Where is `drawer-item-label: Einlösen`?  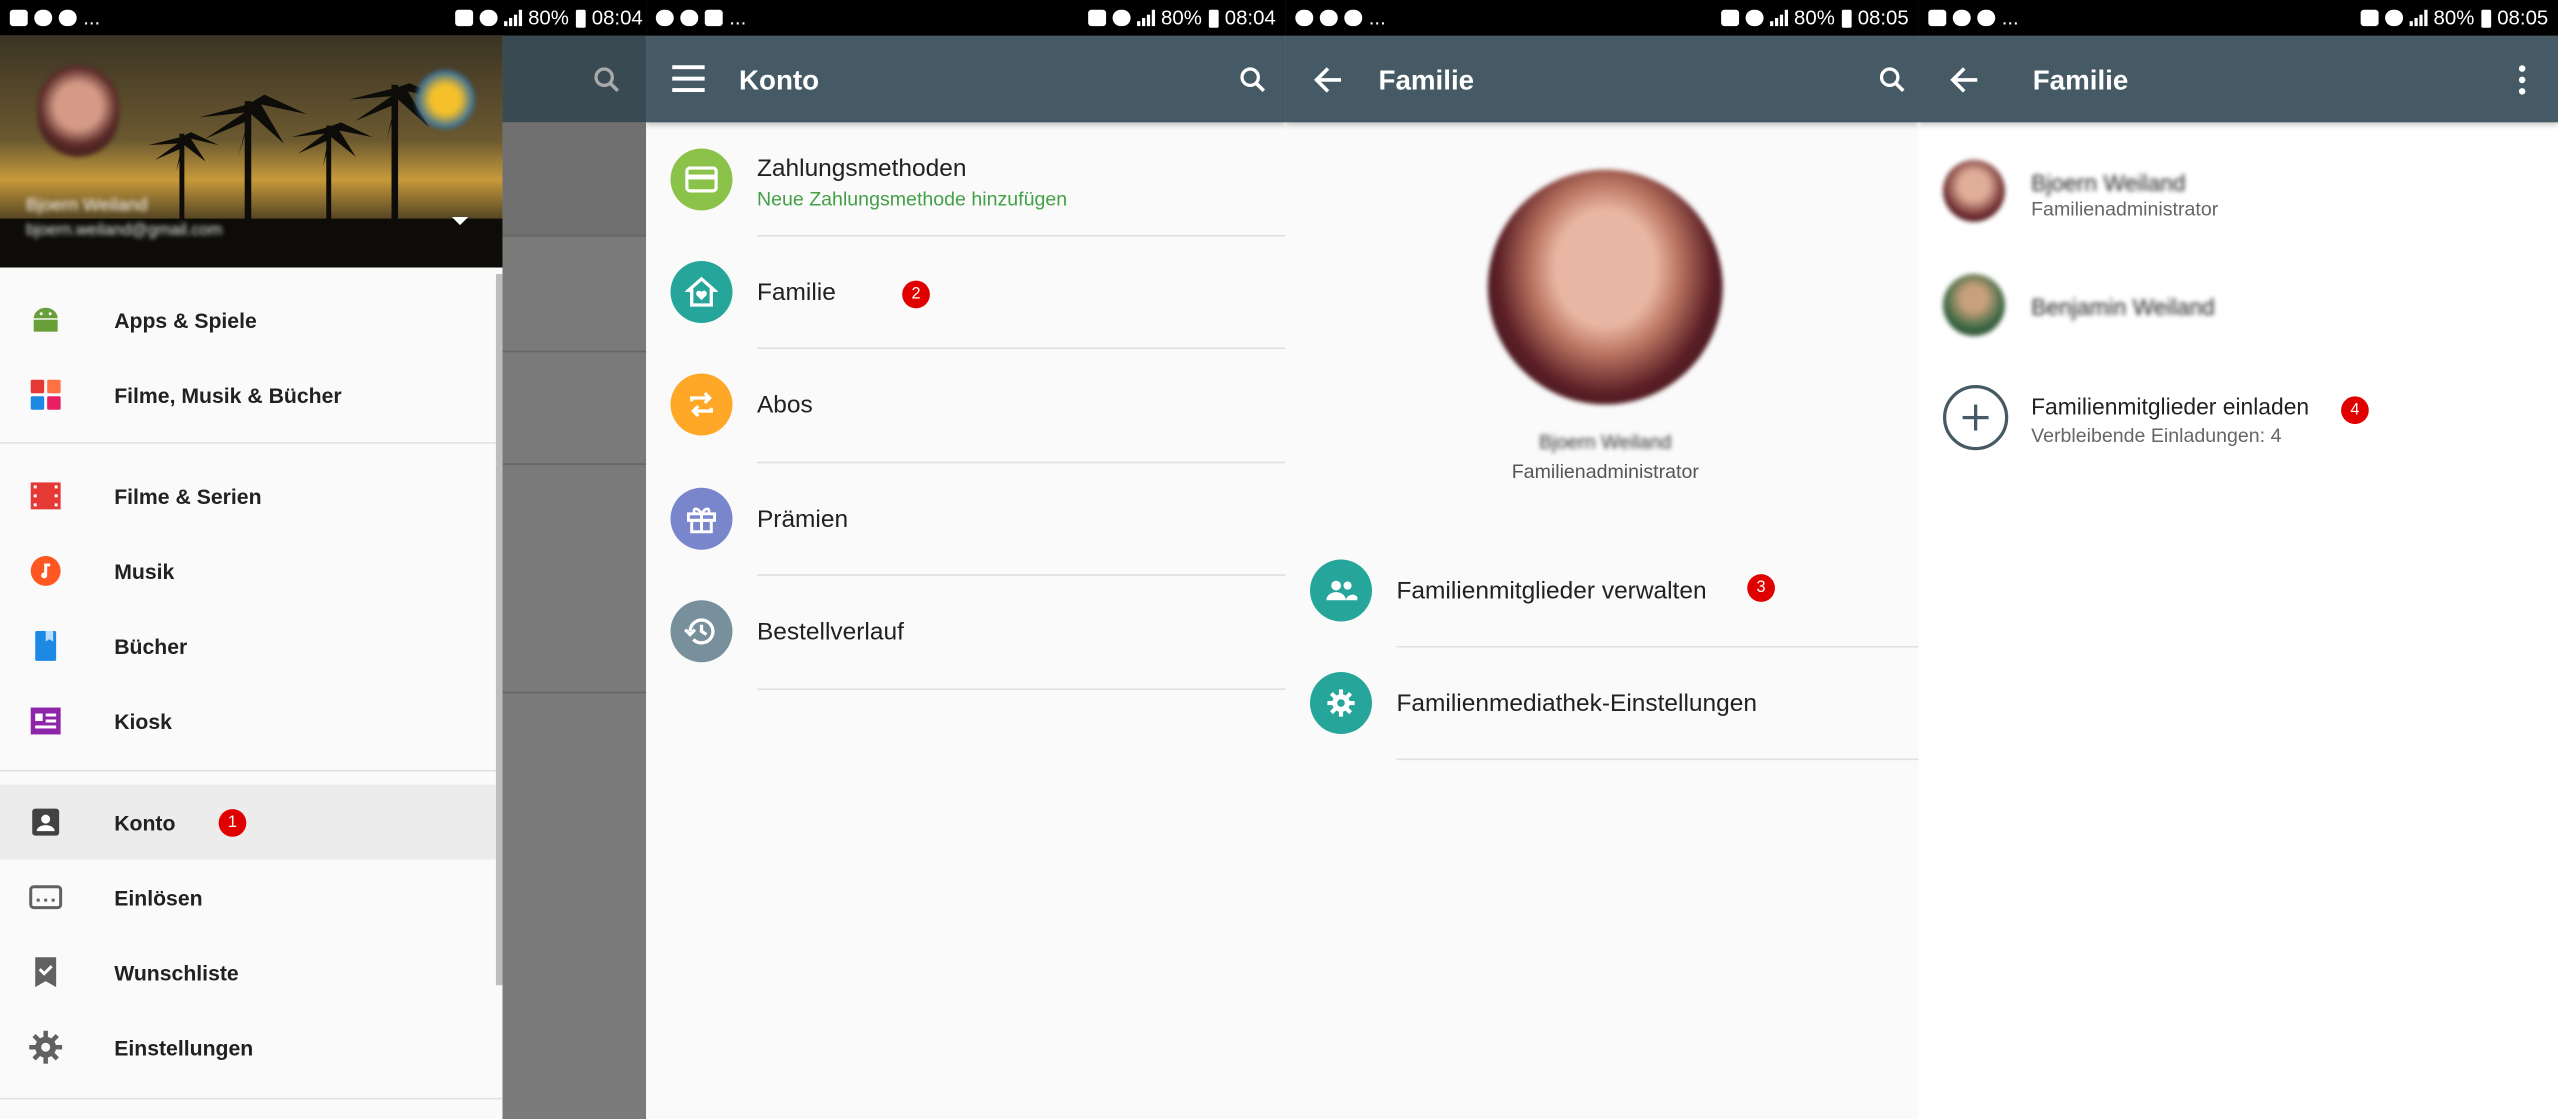 drawer-item-label: Einlösen is located at coordinates (158, 897).